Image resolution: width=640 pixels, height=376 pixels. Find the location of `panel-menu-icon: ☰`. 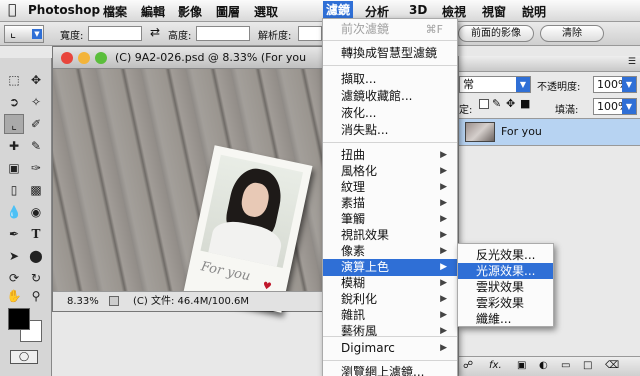

panel-menu-icon: ☰ is located at coordinates (632, 62).